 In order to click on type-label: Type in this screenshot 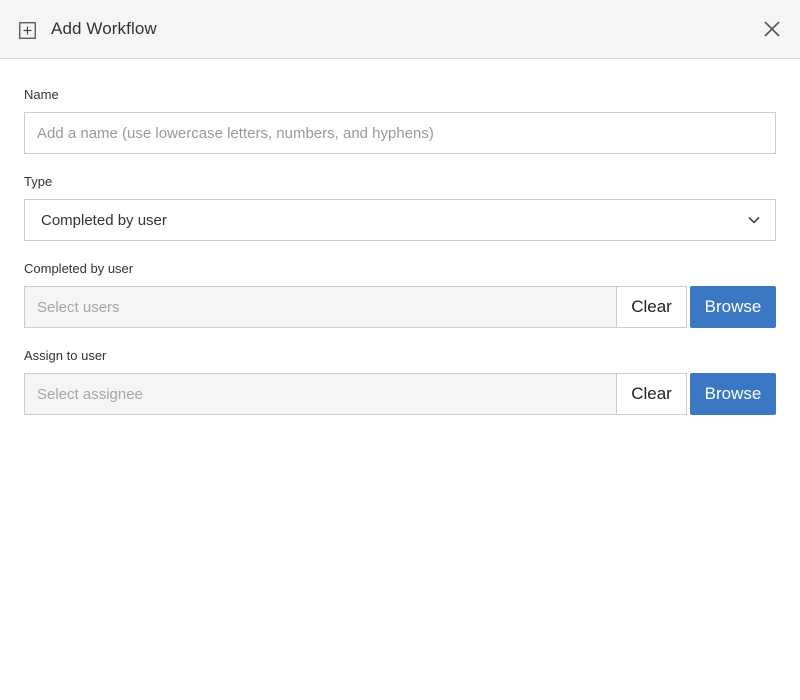, I will do `click(38, 181)`.